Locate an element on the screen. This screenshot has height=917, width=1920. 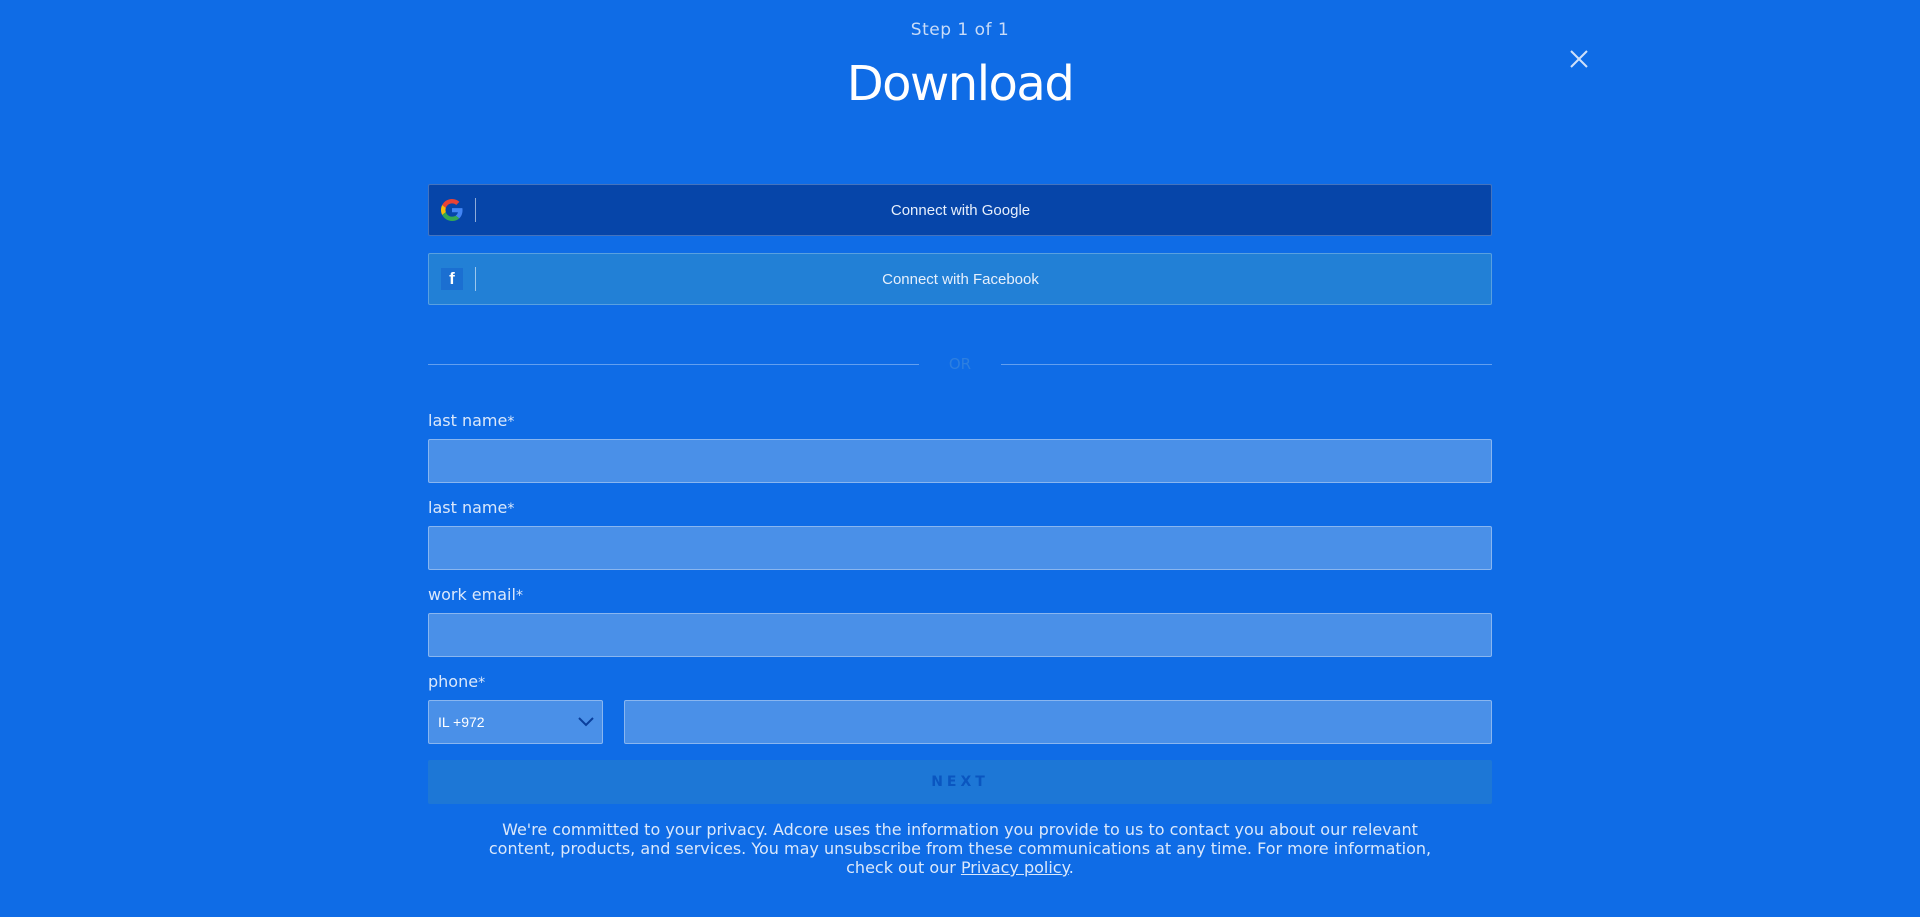
privacy-end: . is located at coordinates (1071, 867).